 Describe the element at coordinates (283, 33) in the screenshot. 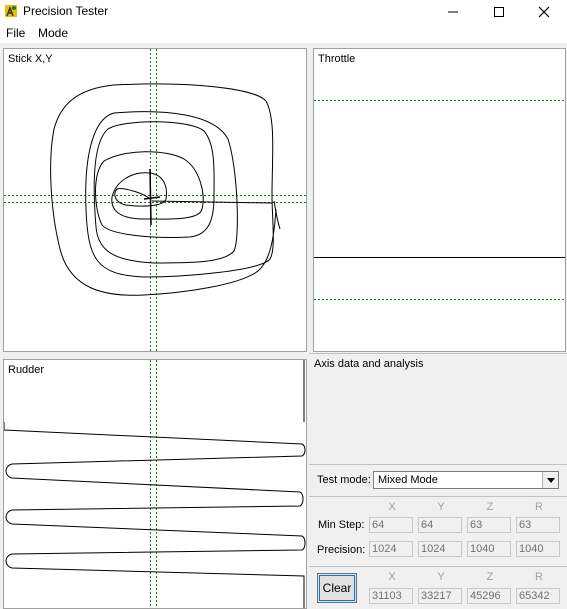

I see `menu-bar: File Mode` at that location.